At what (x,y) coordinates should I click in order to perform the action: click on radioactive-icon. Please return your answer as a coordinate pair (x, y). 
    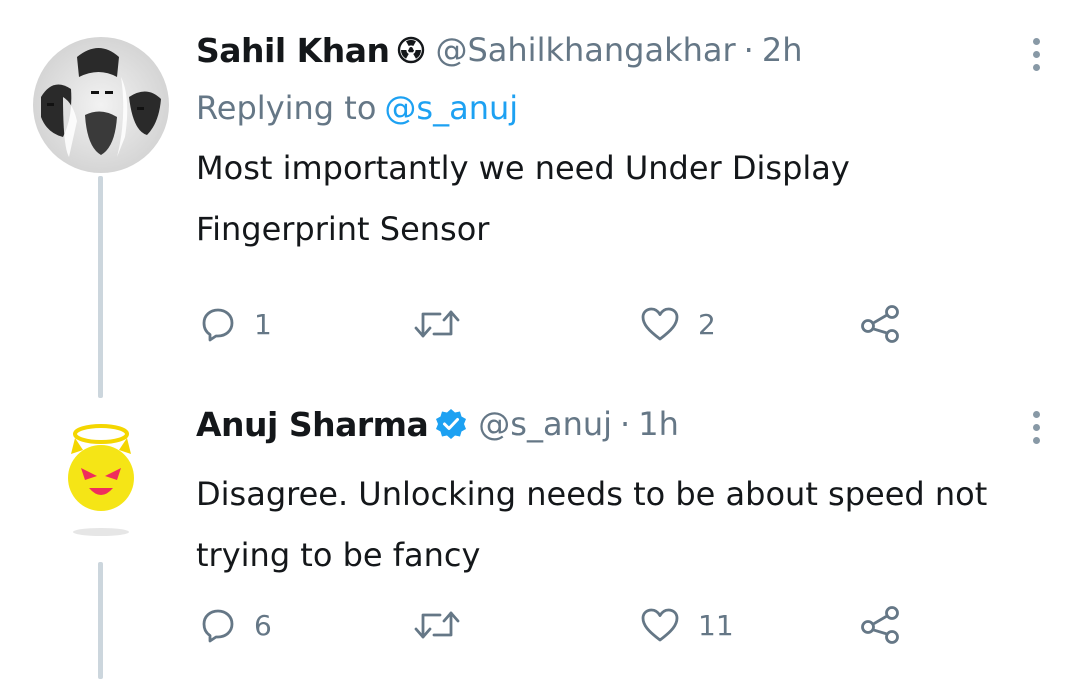
    Looking at the image, I should click on (411, 50).